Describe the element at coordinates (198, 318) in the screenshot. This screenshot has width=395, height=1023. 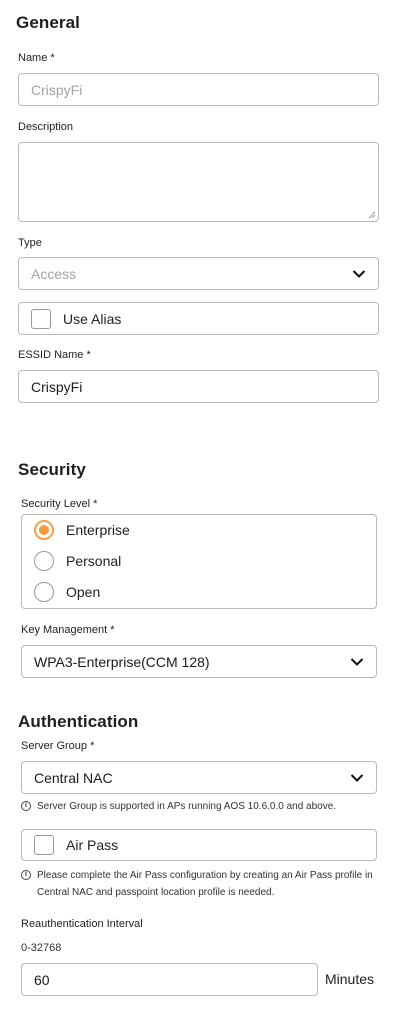
I see `use-alias-checkbox-row: Use Alias` at that location.